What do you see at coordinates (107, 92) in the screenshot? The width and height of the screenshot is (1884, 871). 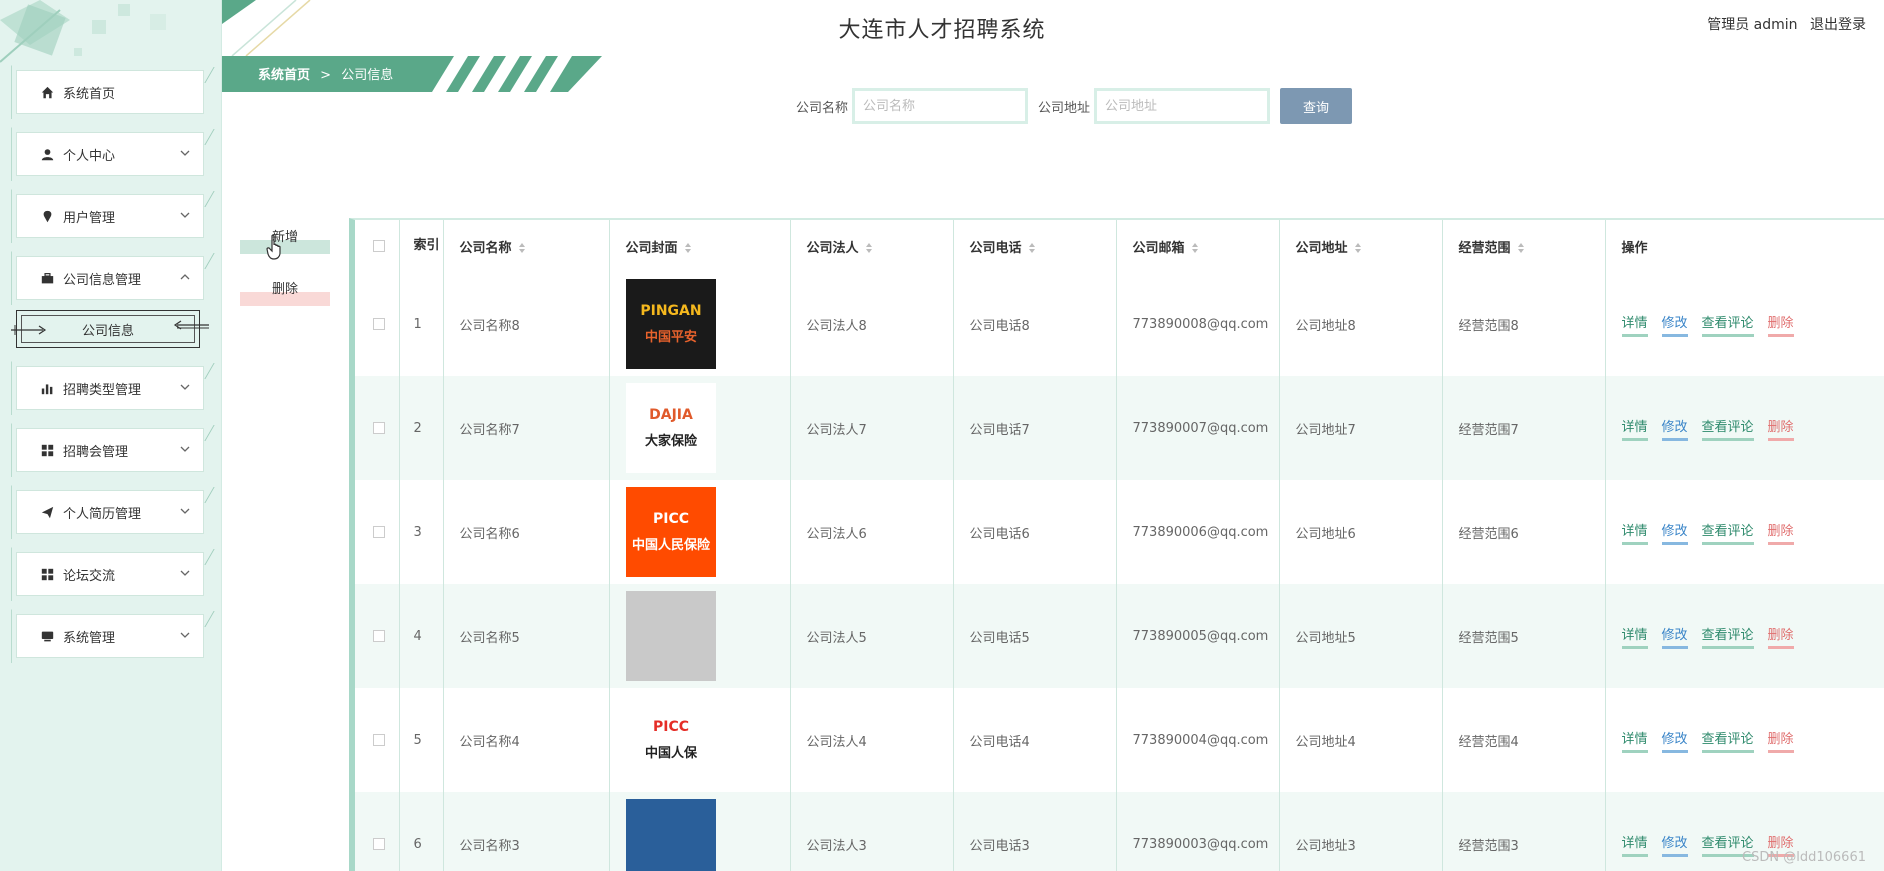 I see `sidebar-item-home: 系统首页` at bounding box center [107, 92].